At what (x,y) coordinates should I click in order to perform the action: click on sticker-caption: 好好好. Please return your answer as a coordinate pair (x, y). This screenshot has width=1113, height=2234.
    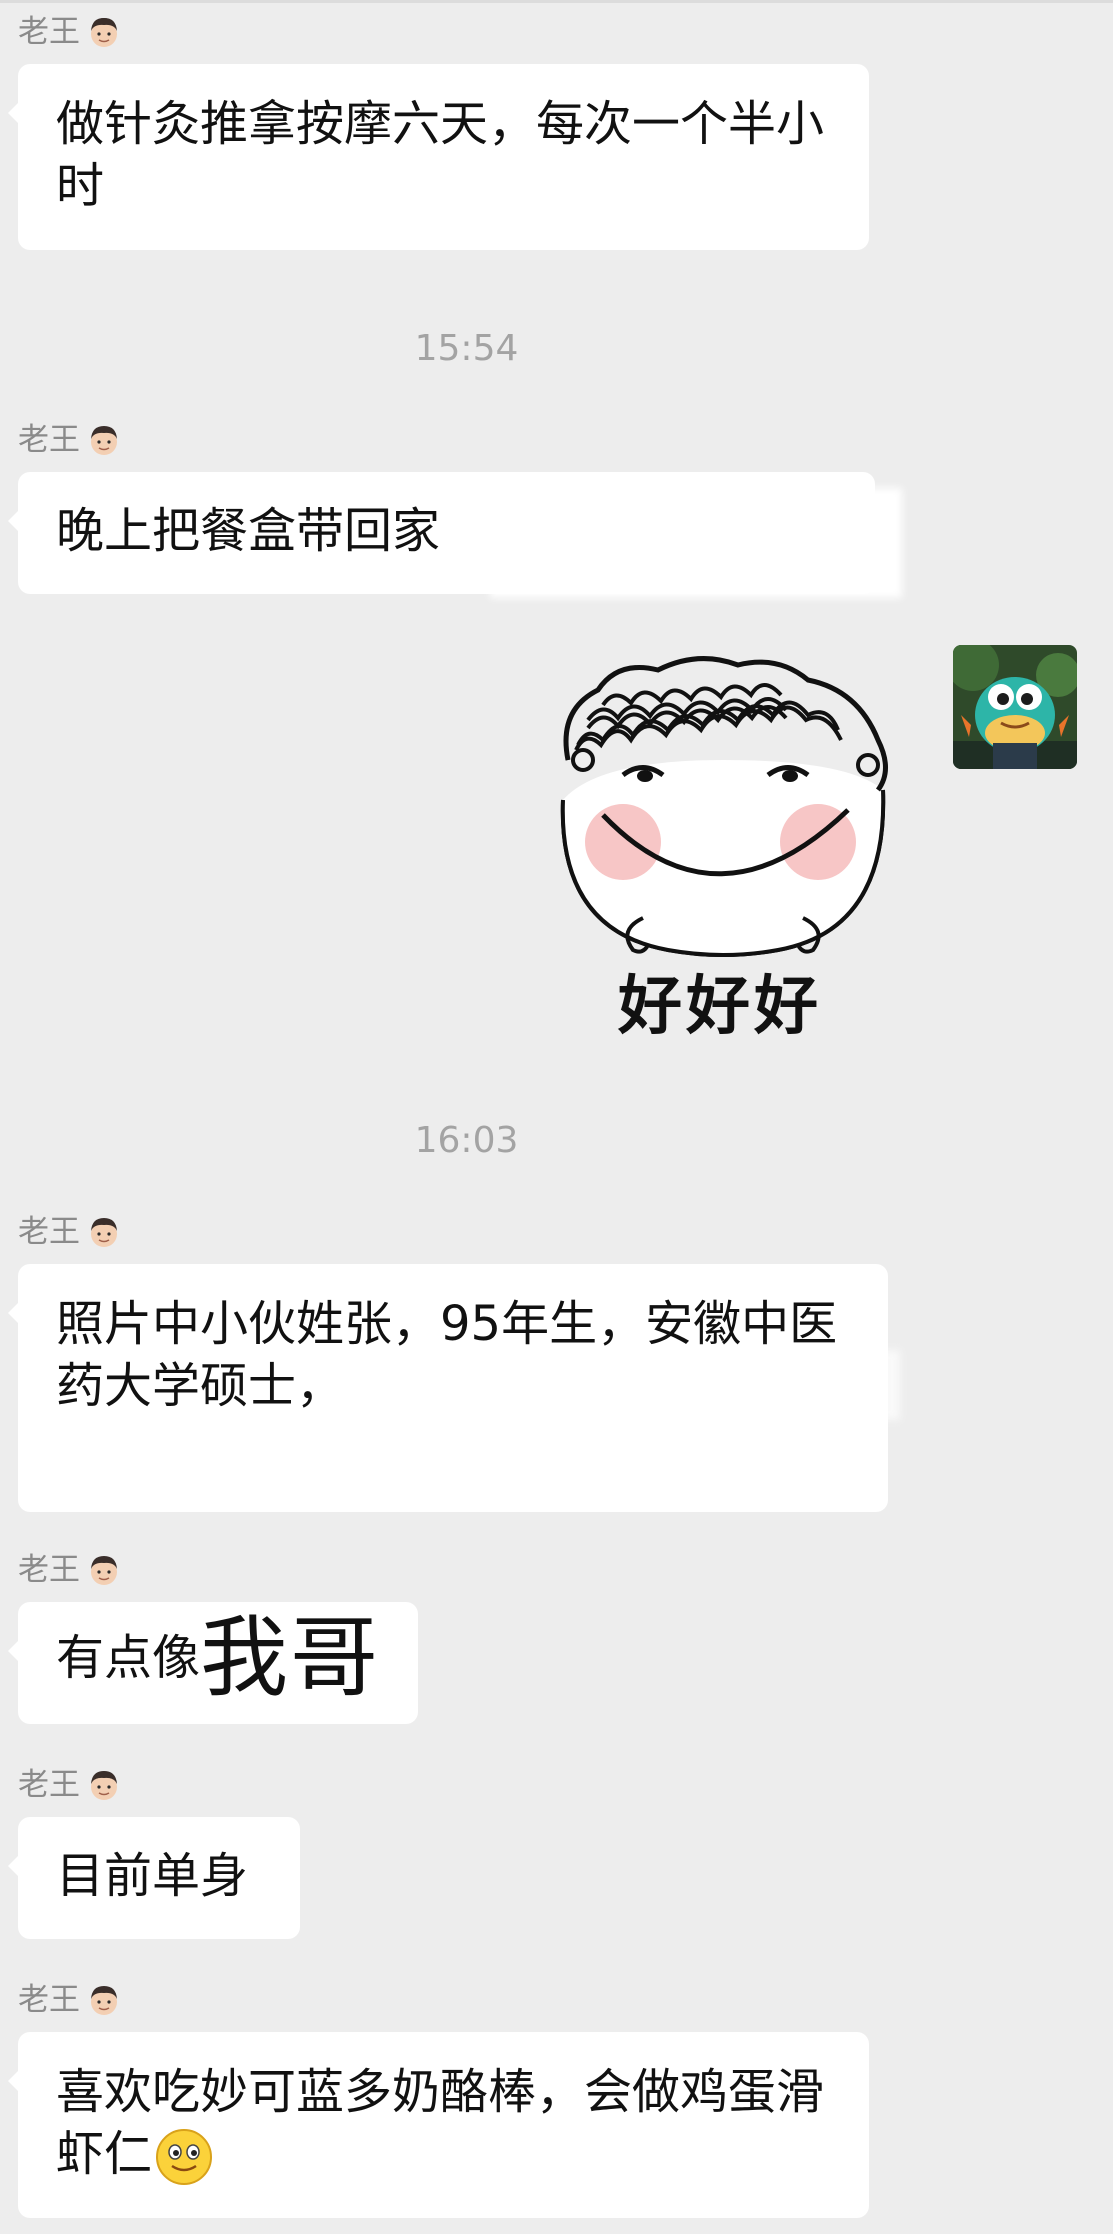
    Looking at the image, I should click on (720, 1007).